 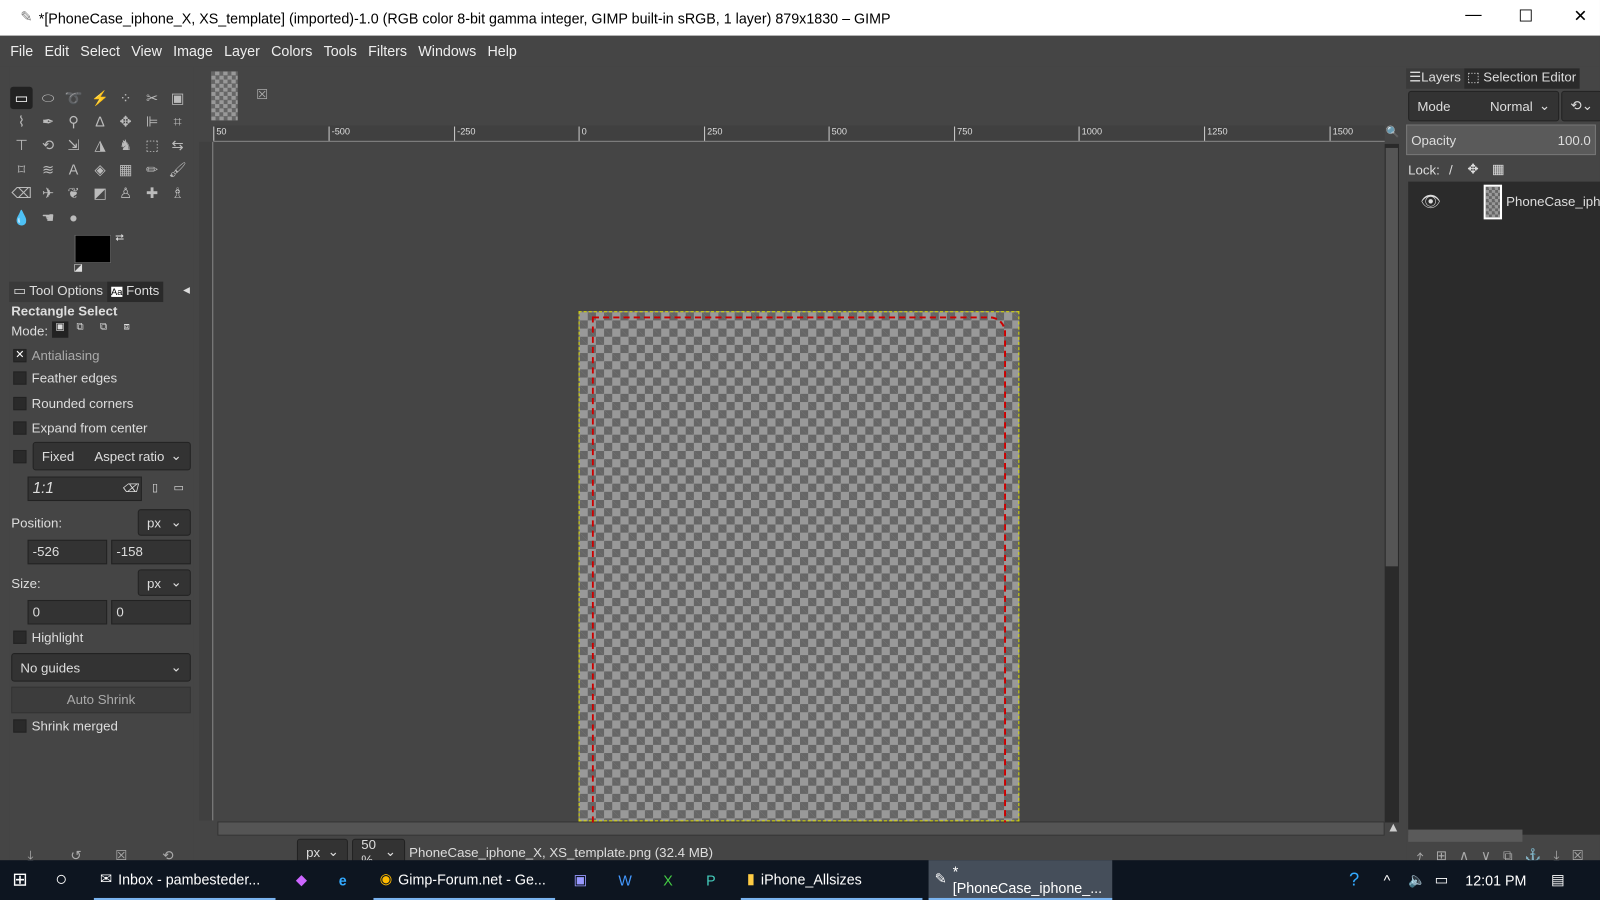 I want to click on mode-subtract-icon: ⧉, so click(x=103, y=326).